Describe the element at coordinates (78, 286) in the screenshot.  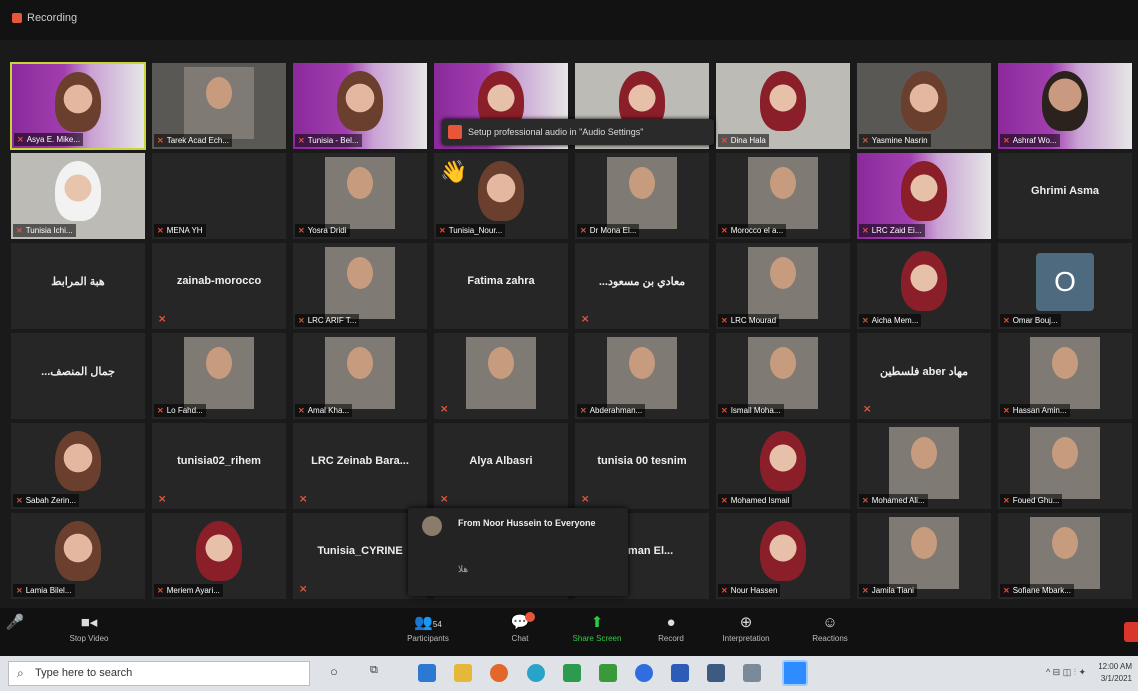
I see `participant-tile: هبة المرابط` at that location.